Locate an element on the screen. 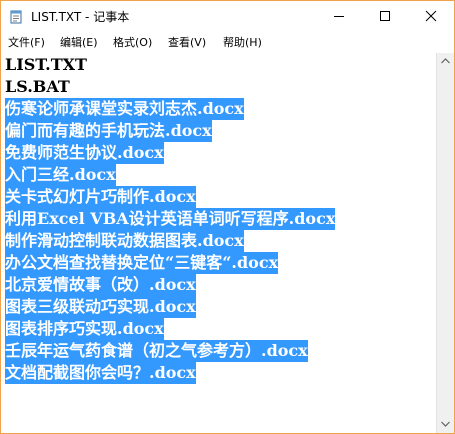 Image resolution: width=455 pixels, height=434 pixels. maximize-button is located at coordinates (385, 16).